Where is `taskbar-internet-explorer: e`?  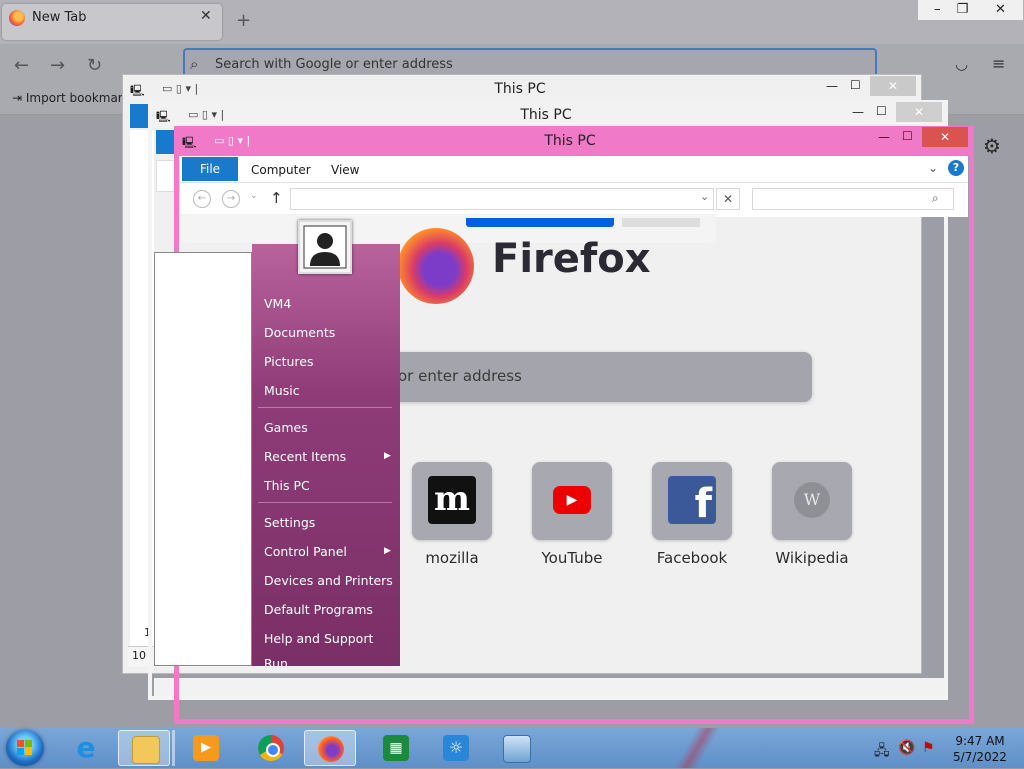
taskbar-internet-explorer: e is located at coordinates (86, 748).